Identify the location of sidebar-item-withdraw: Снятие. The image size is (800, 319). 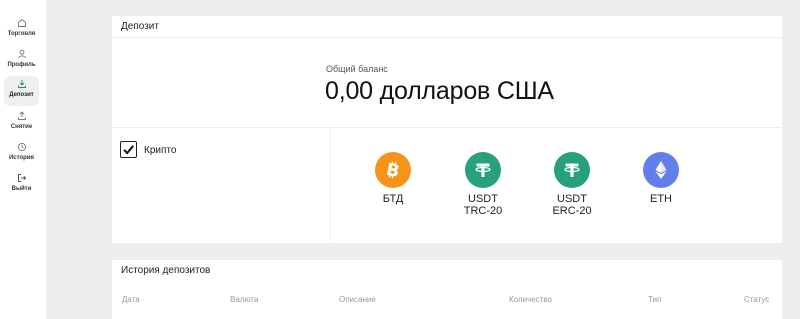
(21, 123).